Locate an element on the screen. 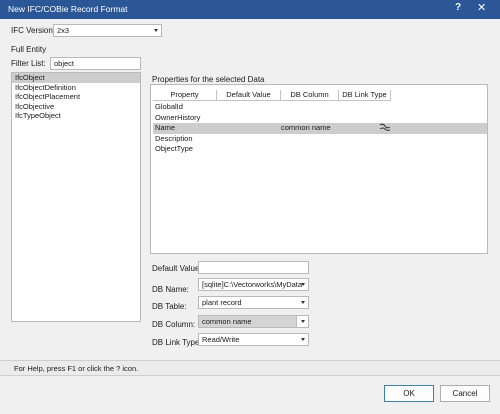  filter-value: object is located at coordinates (64, 63).